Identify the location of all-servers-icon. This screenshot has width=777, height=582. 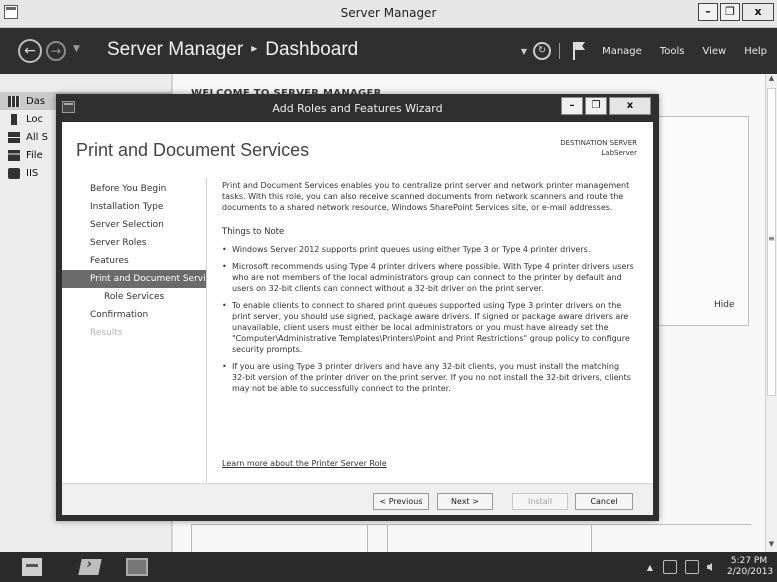
(14, 137).